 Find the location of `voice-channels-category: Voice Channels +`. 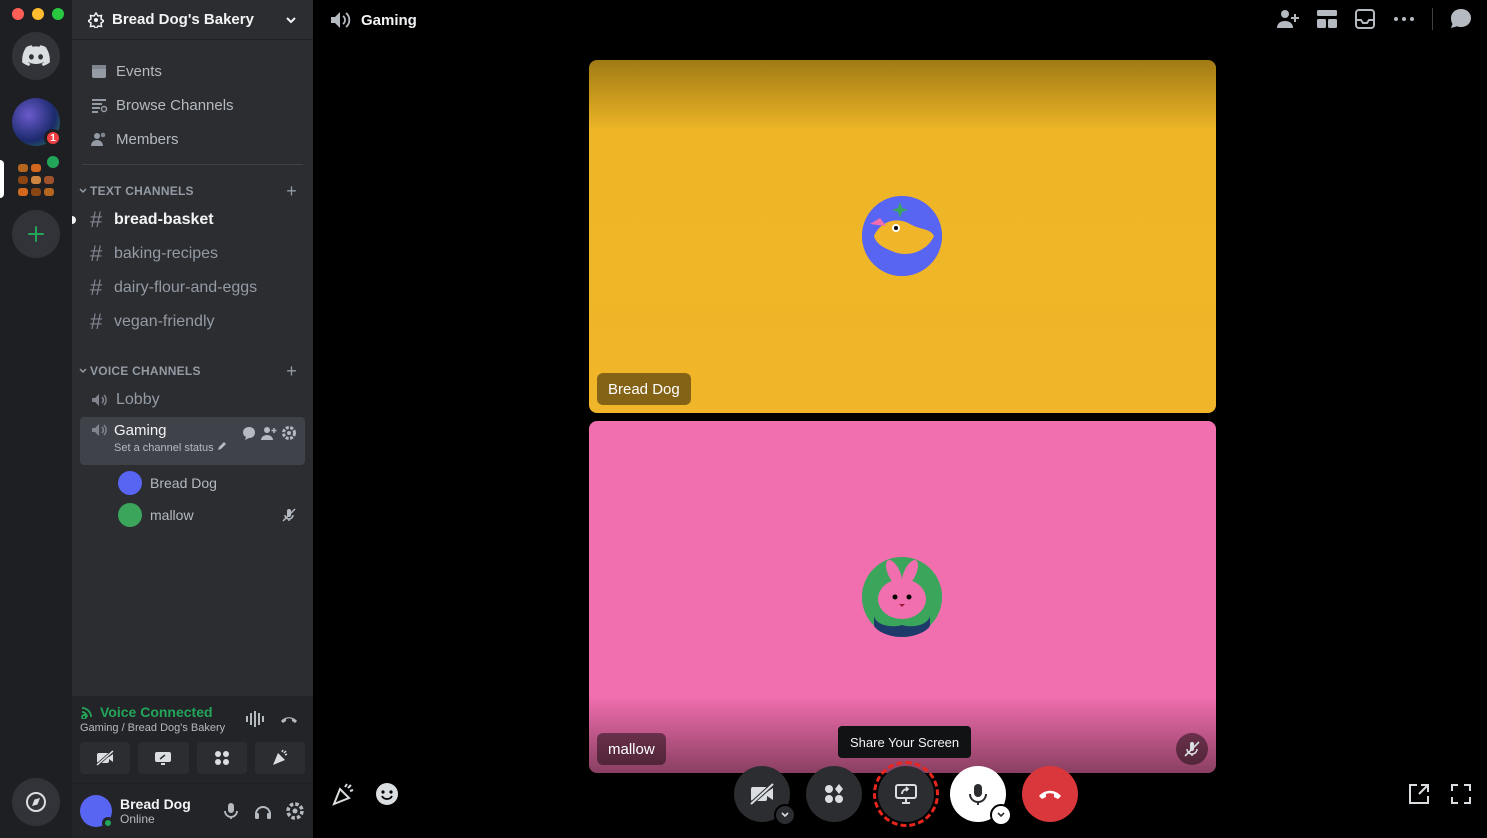

voice-channels-category: Voice Channels + is located at coordinates (192, 371).